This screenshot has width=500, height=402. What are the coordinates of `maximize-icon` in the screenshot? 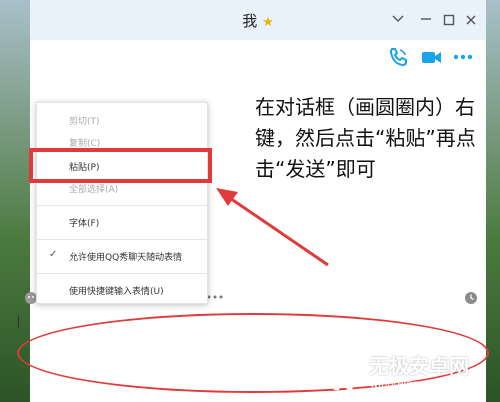 It's located at (449, 20).